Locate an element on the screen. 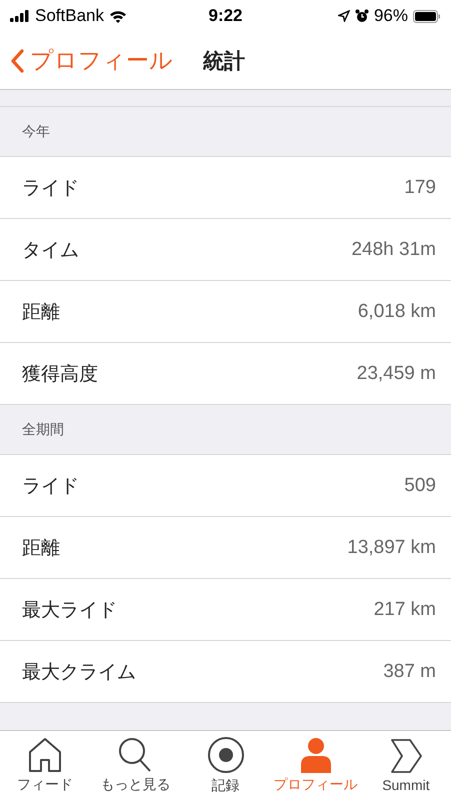 Image resolution: width=451 pixels, height=800 pixels. status-time: 9:22 is located at coordinates (225, 16).